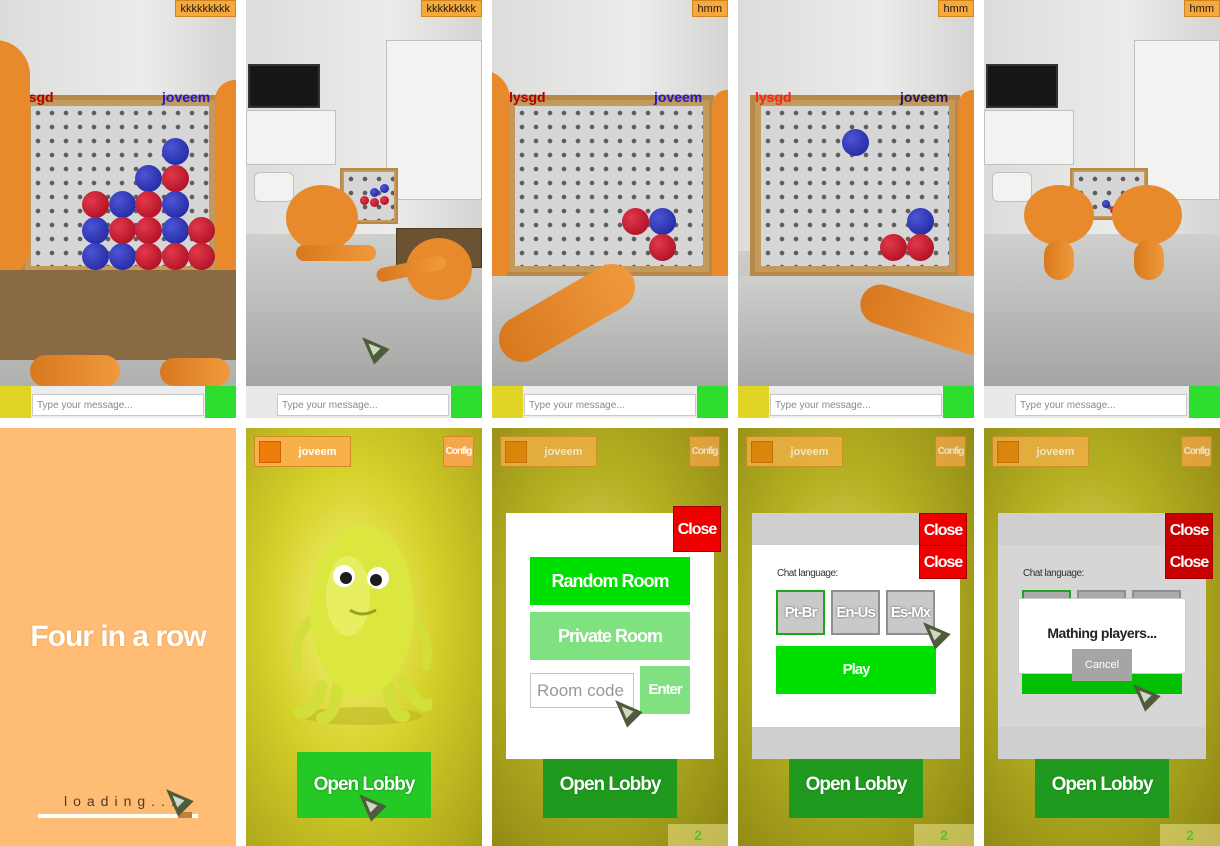  I want to click on chat-language-label: Chat language:, so click(1053, 573).